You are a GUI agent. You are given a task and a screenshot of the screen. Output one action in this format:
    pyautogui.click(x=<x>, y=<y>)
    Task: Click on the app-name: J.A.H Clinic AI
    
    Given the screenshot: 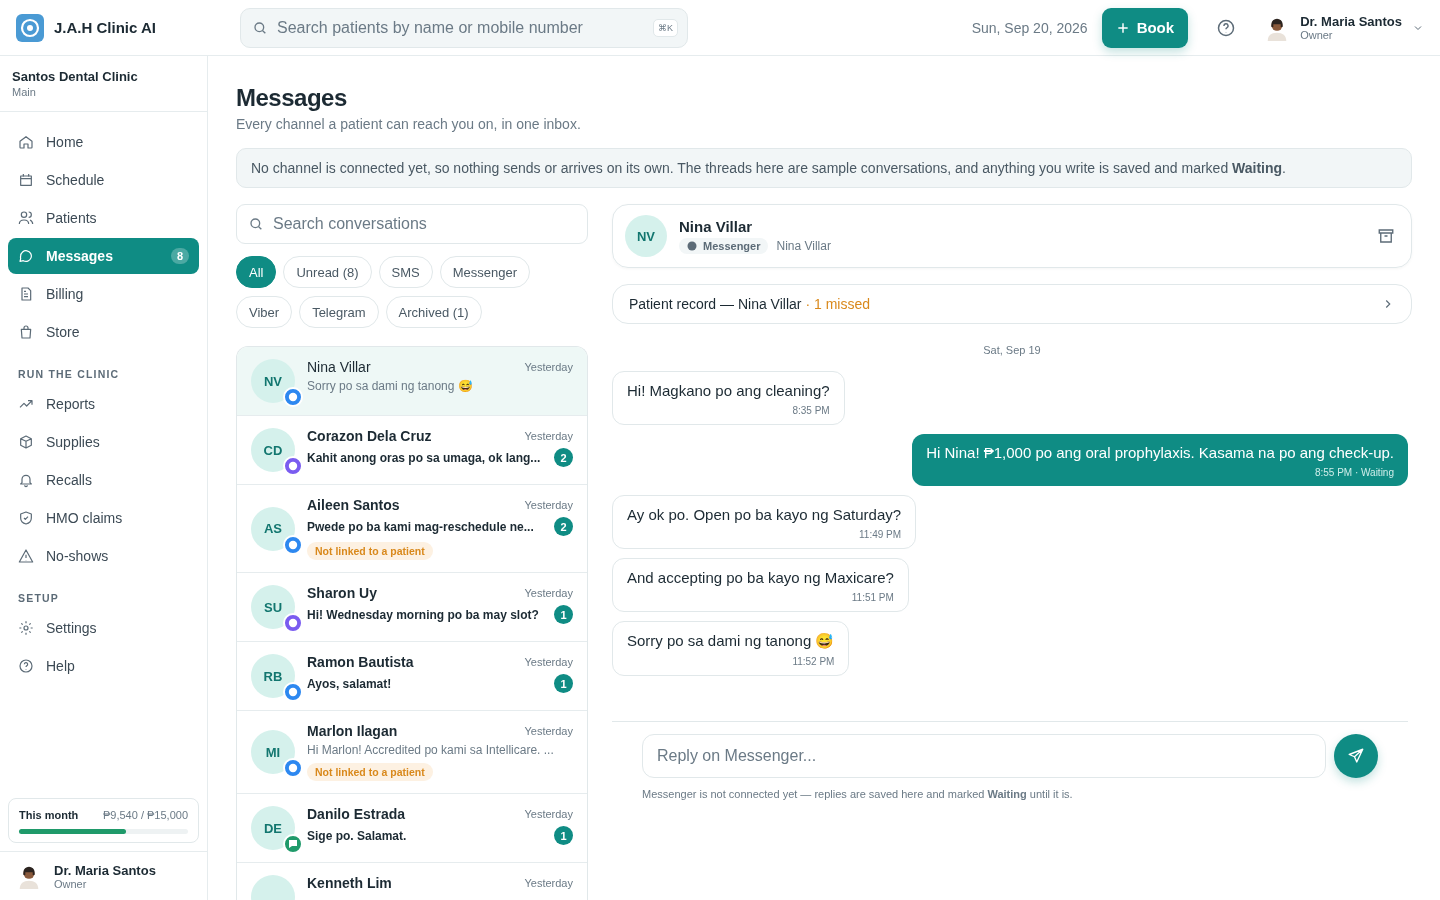 What is the action you would take?
    pyautogui.click(x=105, y=27)
    